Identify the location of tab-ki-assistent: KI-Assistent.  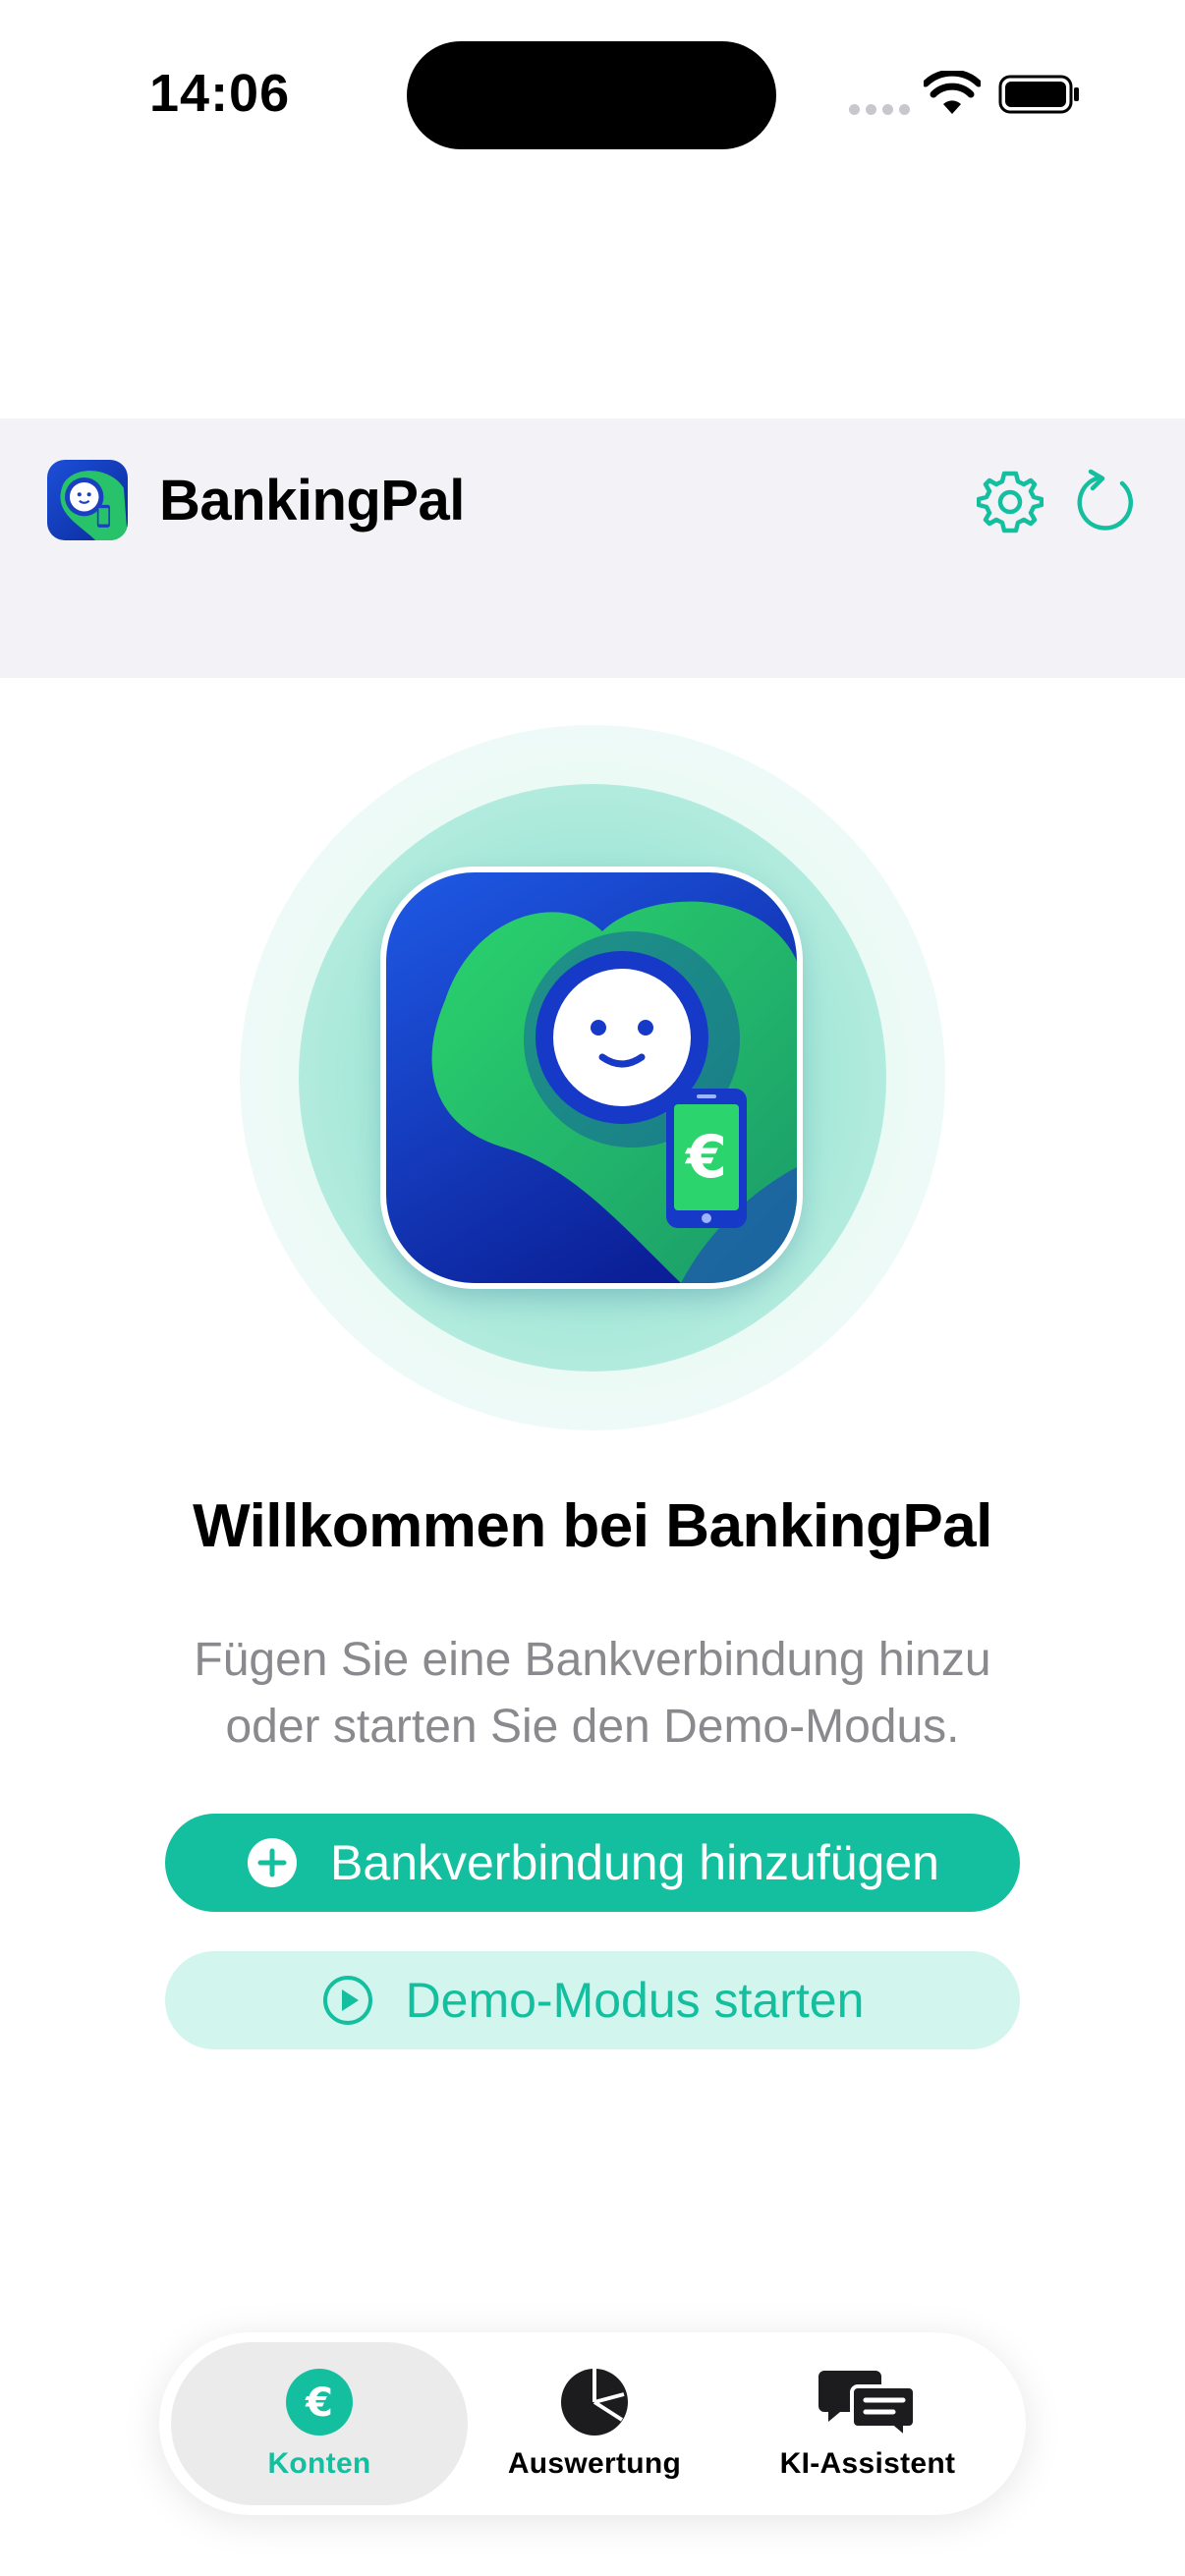
(868, 2423).